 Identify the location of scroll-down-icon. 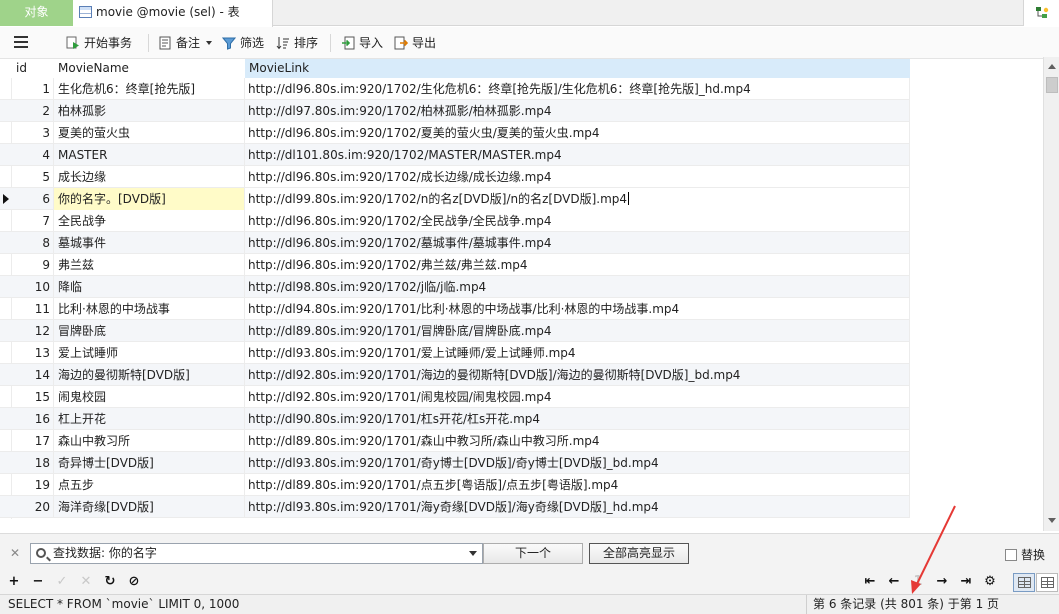
(1051, 521).